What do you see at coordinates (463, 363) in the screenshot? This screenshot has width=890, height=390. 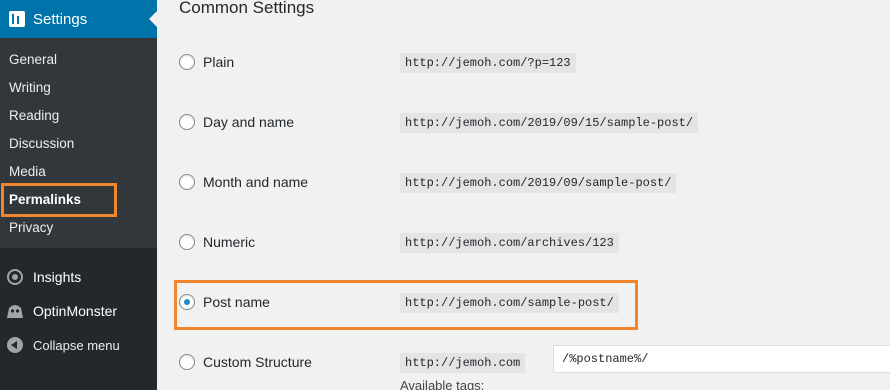 I see `option-custom-structure-base: http://jemoh.com` at bounding box center [463, 363].